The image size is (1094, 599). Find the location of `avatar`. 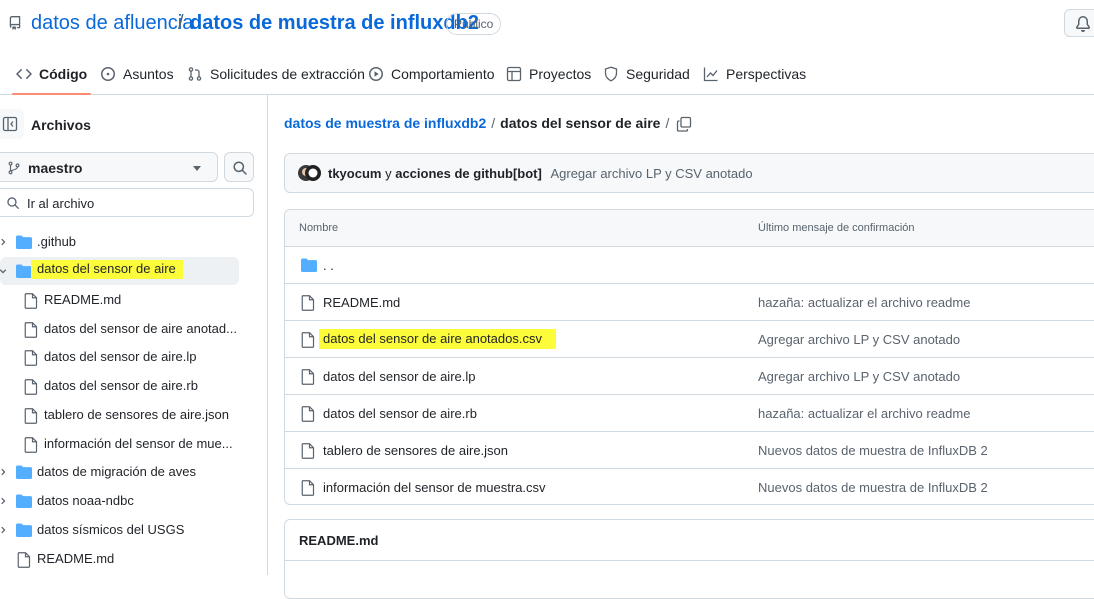

avatar is located at coordinates (309, 173).